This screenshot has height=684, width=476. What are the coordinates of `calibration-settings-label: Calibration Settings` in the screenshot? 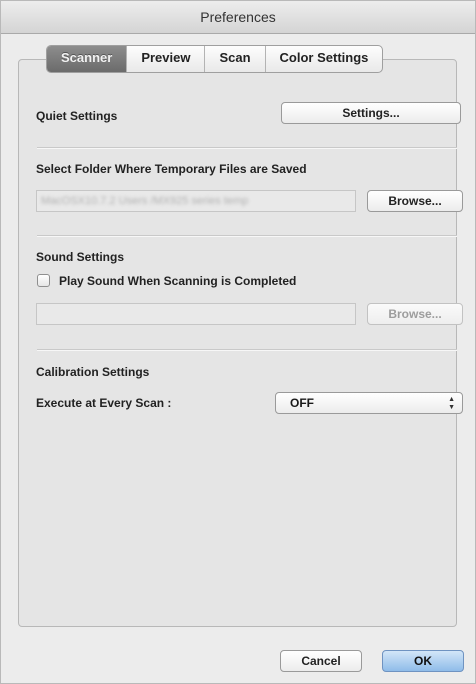 It's located at (93, 372).